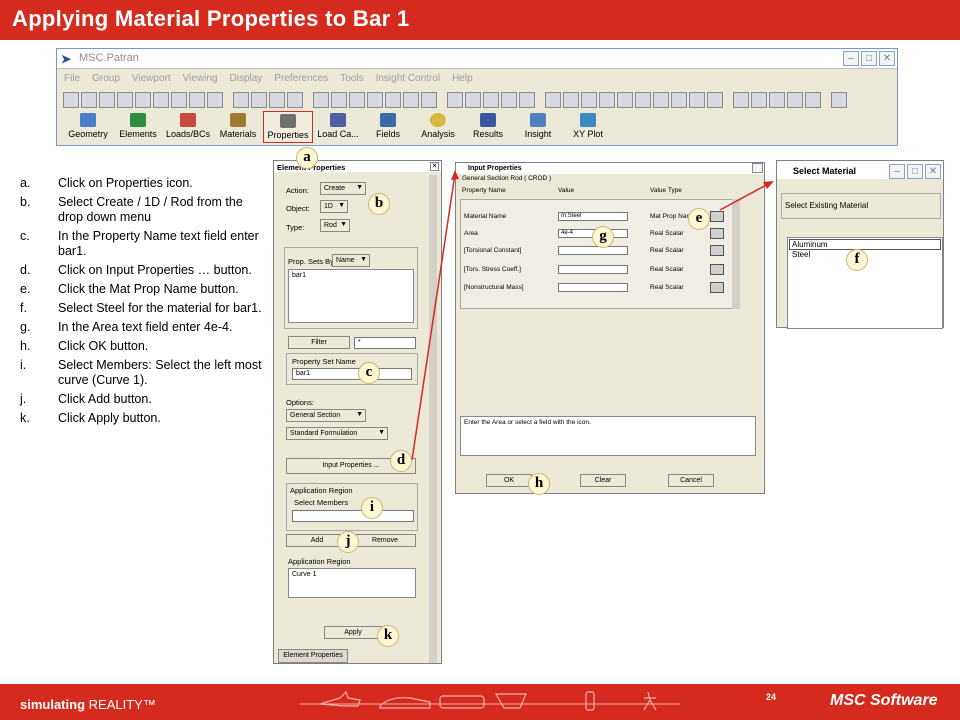  I want to click on car-icon, so click(405, 703).